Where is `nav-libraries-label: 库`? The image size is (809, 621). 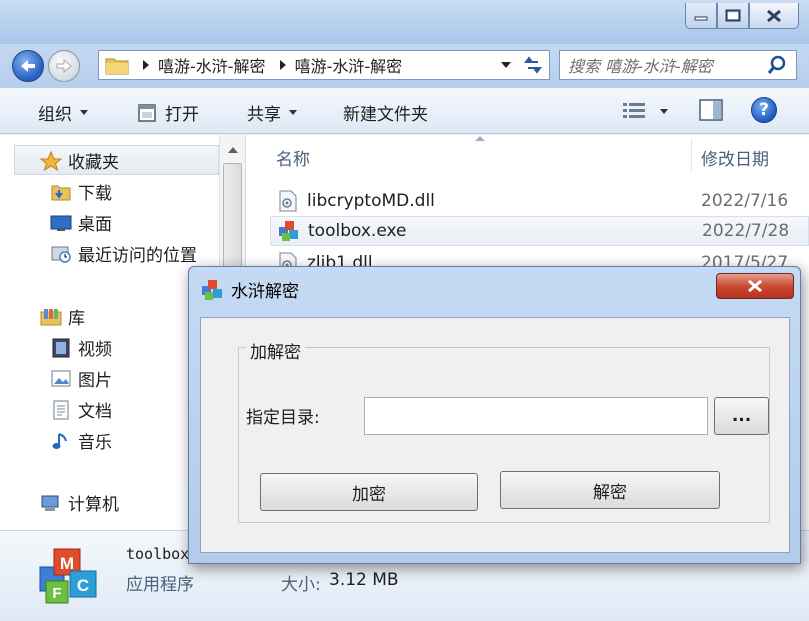
nav-libraries-label: 库 is located at coordinates (76, 319).